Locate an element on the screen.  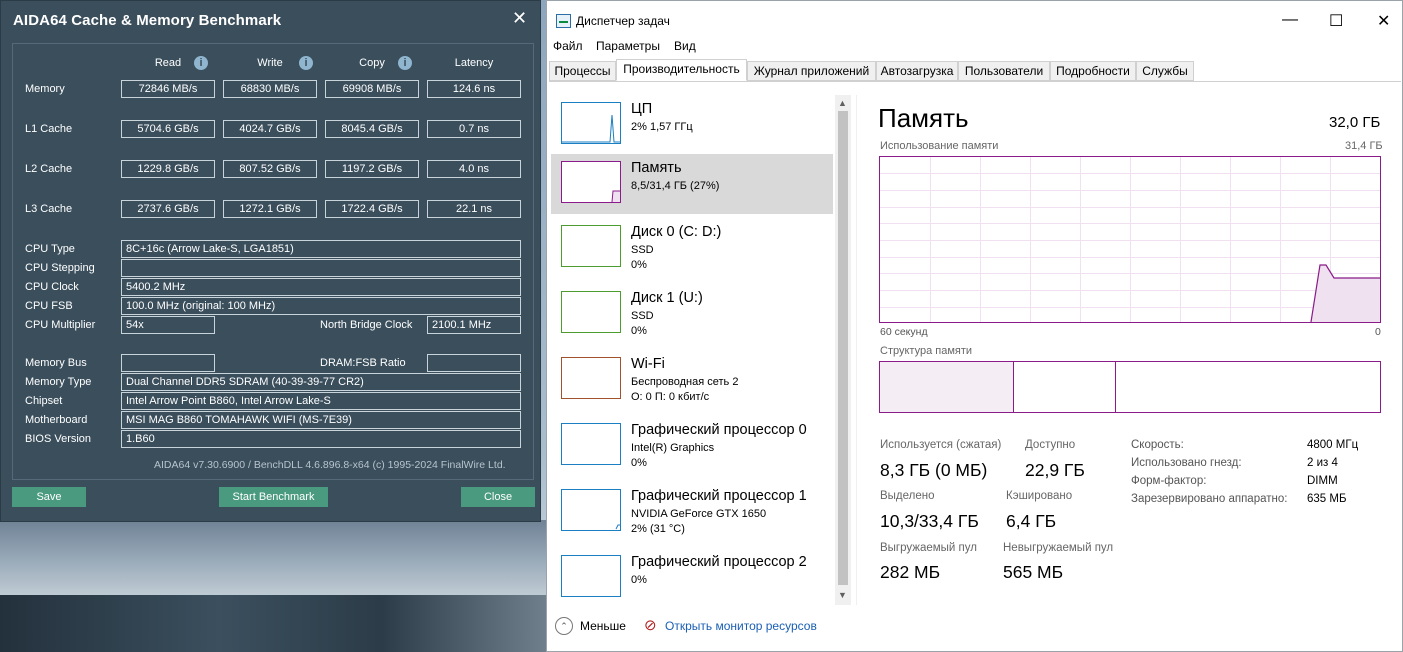
memory-composition-bar is located at coordinates (1130, 387).